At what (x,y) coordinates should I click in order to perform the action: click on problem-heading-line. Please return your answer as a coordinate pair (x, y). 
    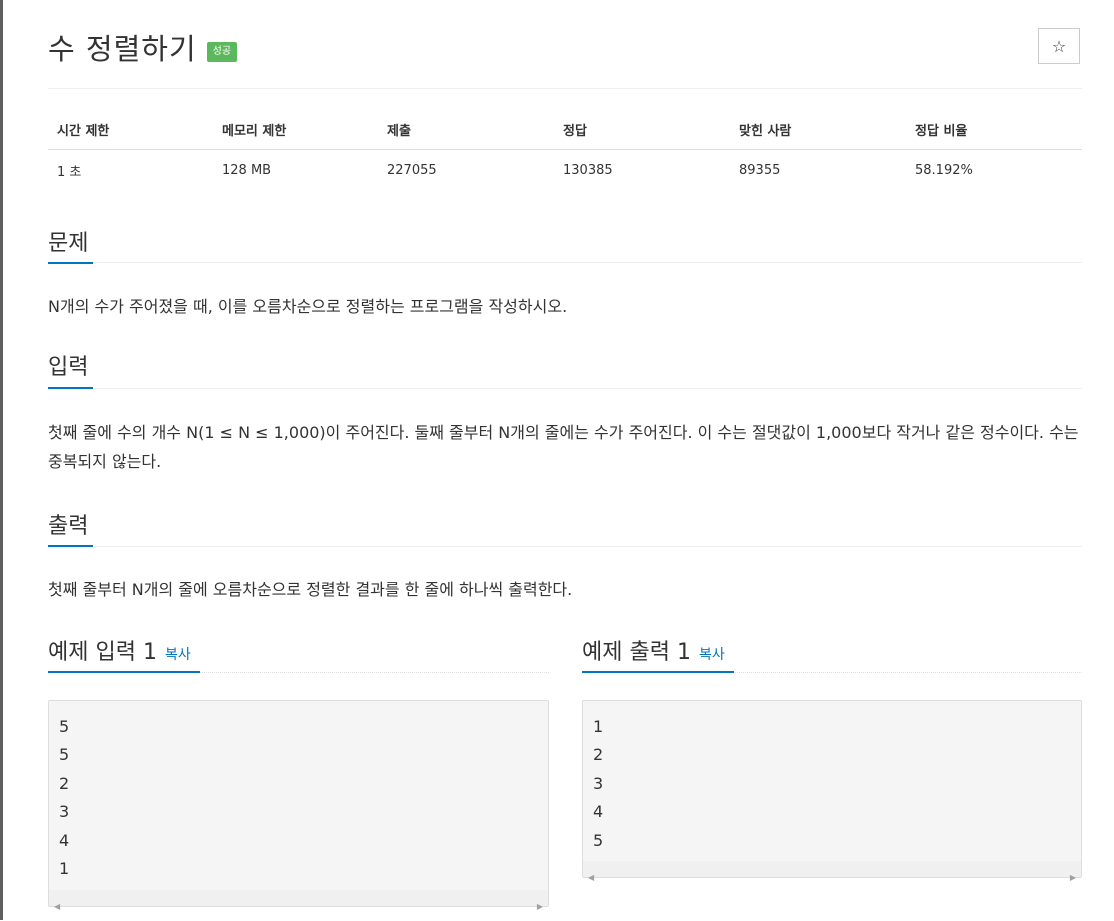
    Looking at the image, I should click on (565, 262).